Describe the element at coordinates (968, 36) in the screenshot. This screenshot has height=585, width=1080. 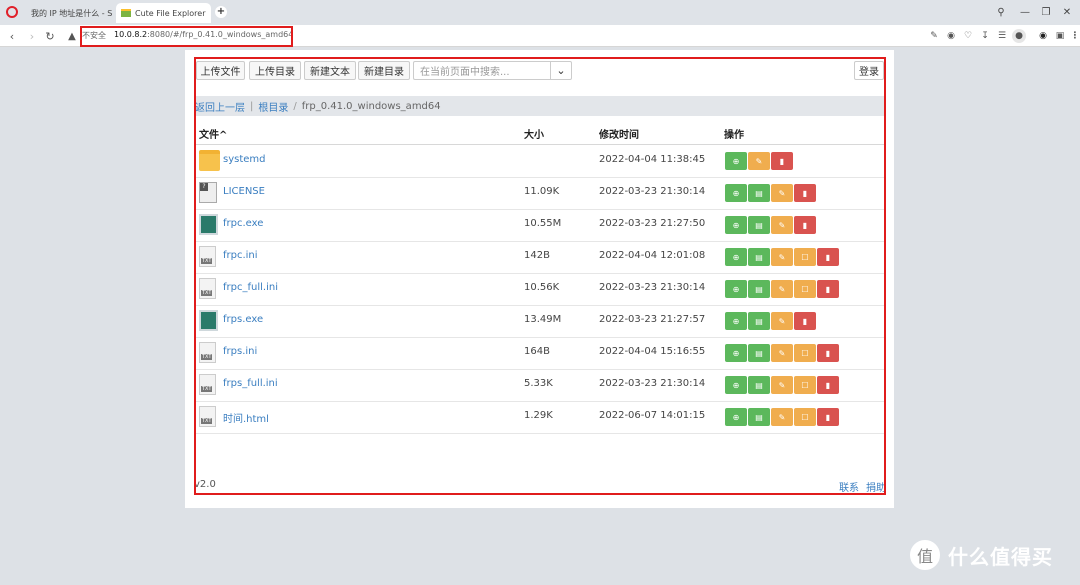
I see `heart-icon: ♡` at that location.